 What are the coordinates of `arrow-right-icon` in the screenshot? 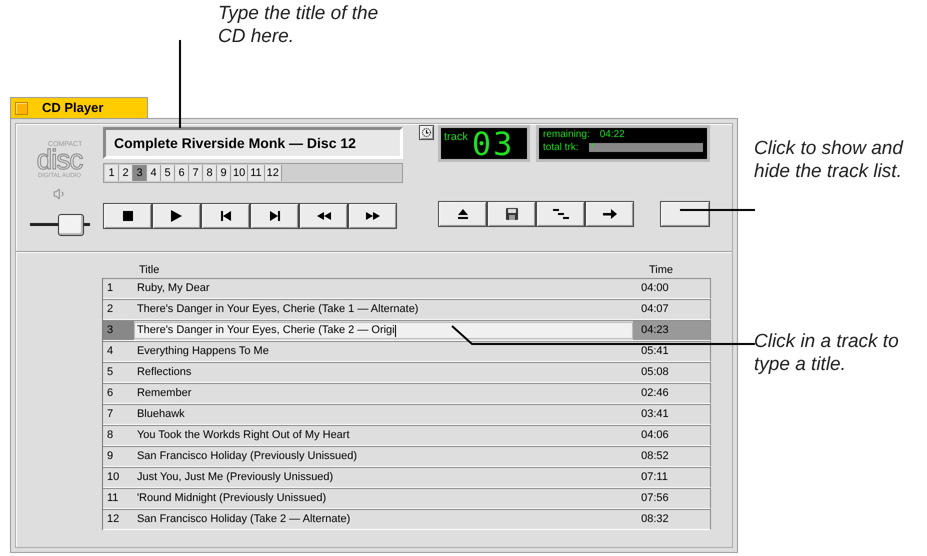 It's located at (609, 214).